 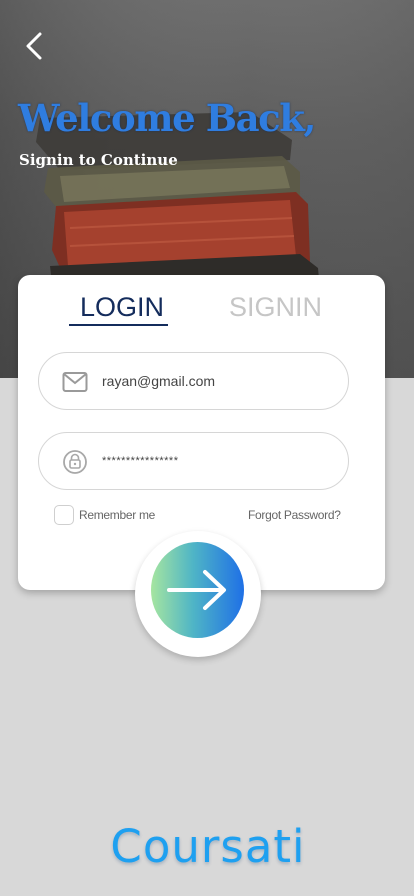 I want to click on page-subtitle: Signin to Continue, so click(x=98, y=160).